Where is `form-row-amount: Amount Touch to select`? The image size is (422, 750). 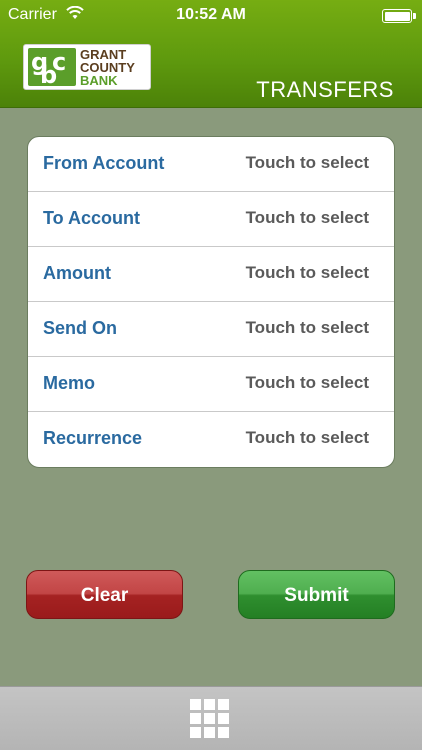
form-row-amount: Amount Touch to select is located at coordinates (211, 274).